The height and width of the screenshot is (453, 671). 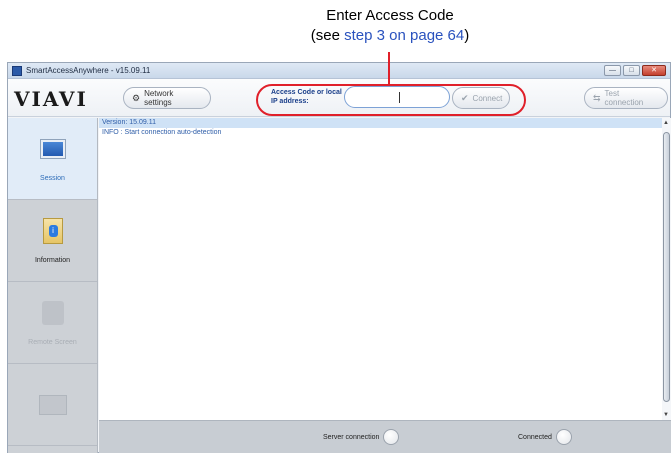 I want to click on server-connection-status: Server connection, so click(x=361, y=437).